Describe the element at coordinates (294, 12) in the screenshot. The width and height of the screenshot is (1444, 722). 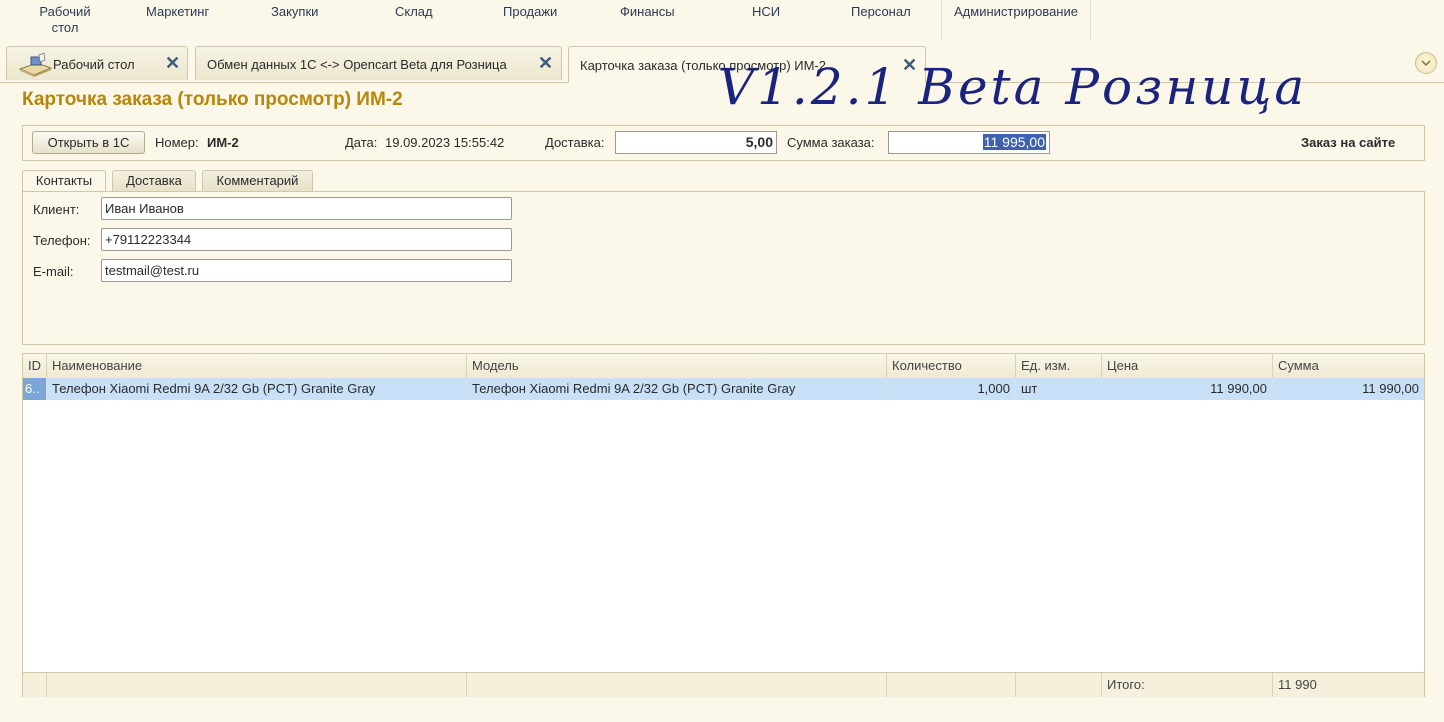
I see `menu-item-purchases: Закупки` at that location.